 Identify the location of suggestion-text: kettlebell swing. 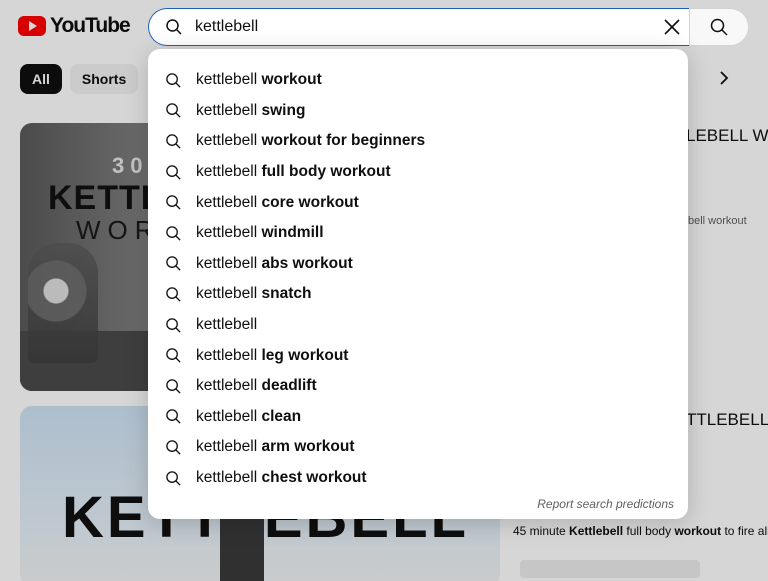
(250, 111).